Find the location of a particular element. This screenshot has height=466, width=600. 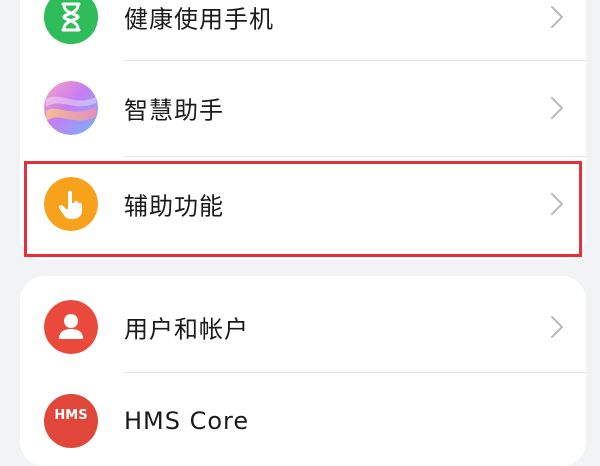

hms-core-icon: HMS is located at coordinates (71, 421).